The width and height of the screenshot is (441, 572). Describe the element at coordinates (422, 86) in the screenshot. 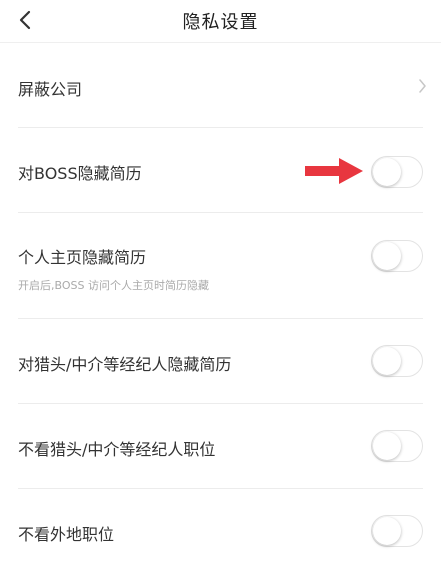

I see `chevron-right-icon` at that location.